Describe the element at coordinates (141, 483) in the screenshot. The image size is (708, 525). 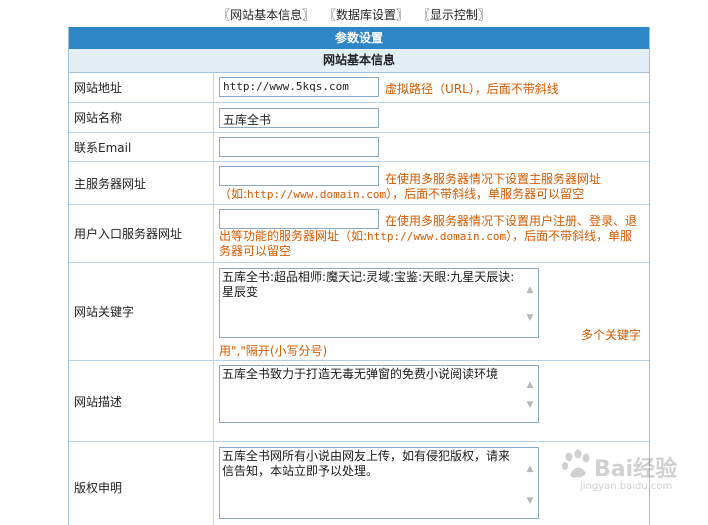
I see `copyright-label: 版权申明` at that location.